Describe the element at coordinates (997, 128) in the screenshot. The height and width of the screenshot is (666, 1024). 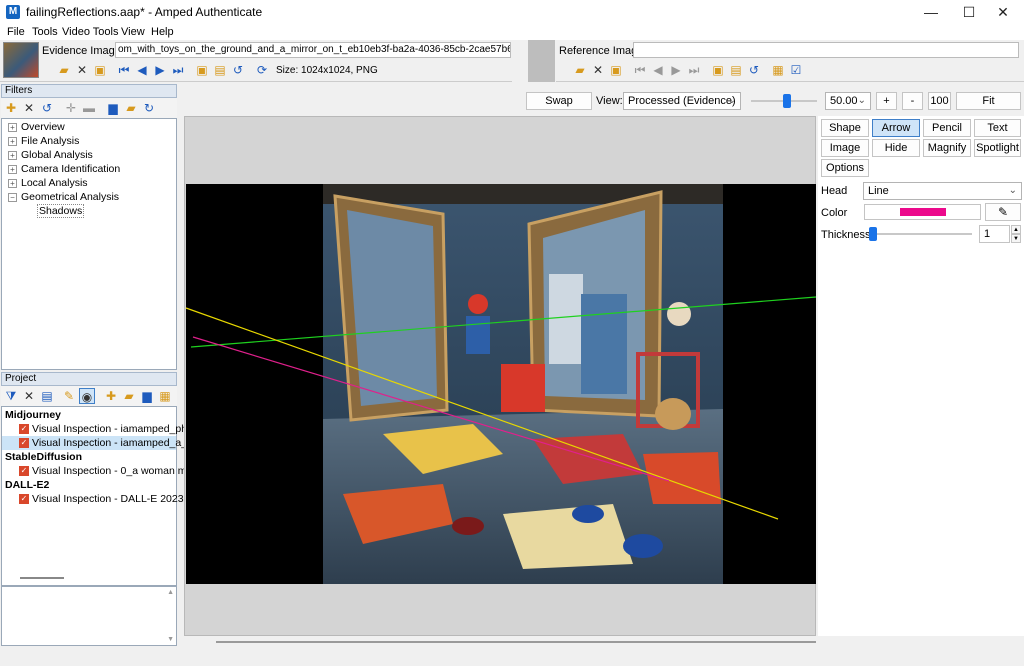
I see `text-button: Text` at that location.